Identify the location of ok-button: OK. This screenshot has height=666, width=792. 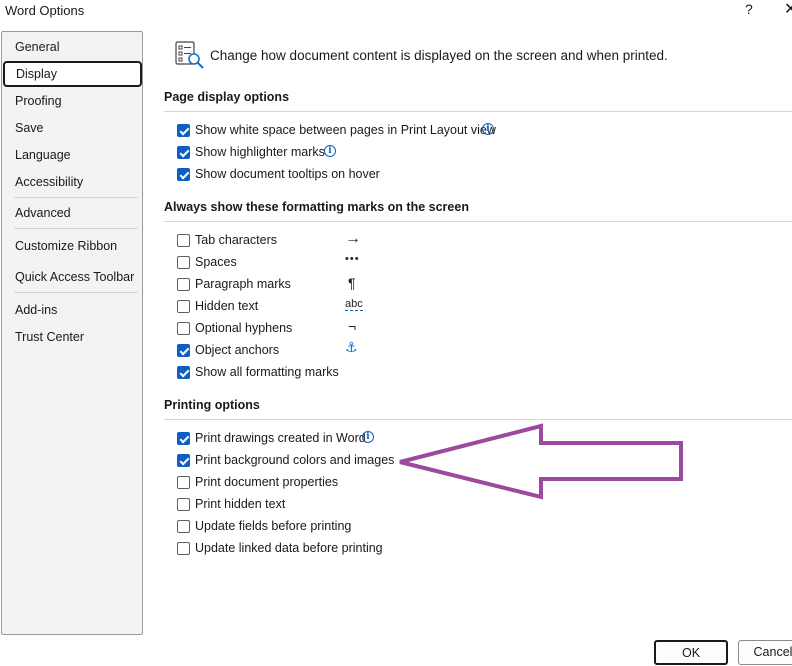
(691, 652).